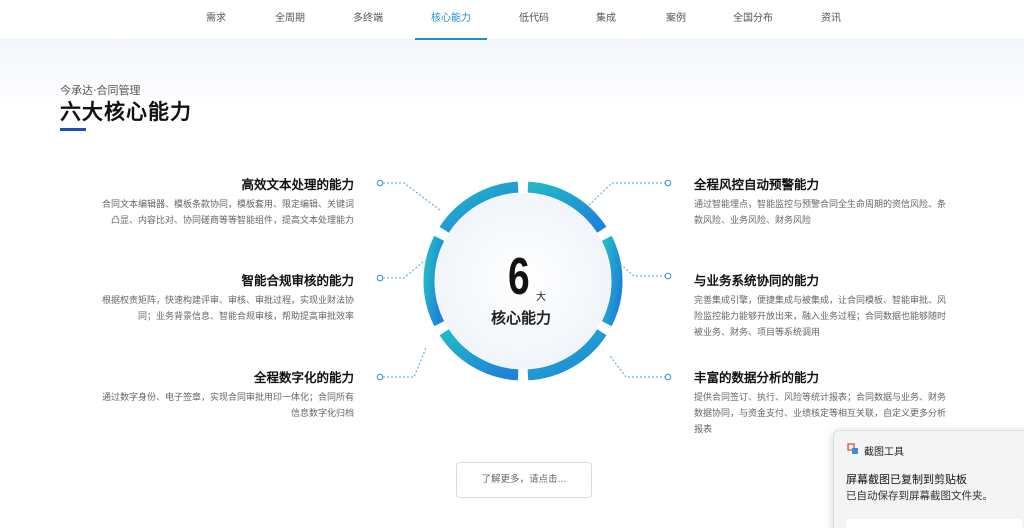  I want to click on nav-item-cases: 案例, so click(676, 20).